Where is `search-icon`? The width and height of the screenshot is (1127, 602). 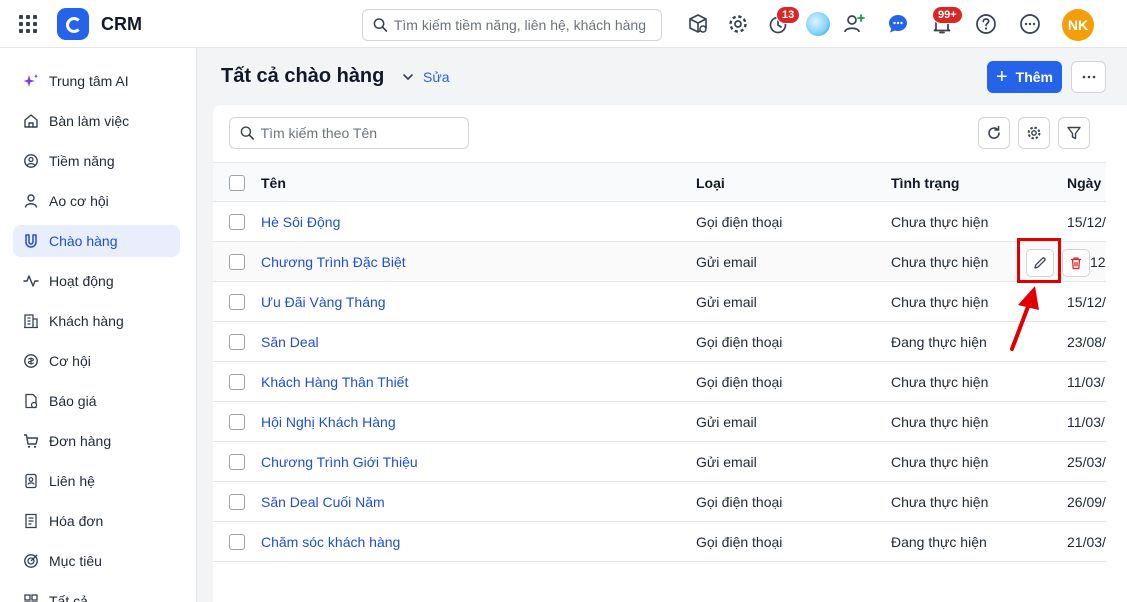
search-icon is located at coordinates (380, 25).